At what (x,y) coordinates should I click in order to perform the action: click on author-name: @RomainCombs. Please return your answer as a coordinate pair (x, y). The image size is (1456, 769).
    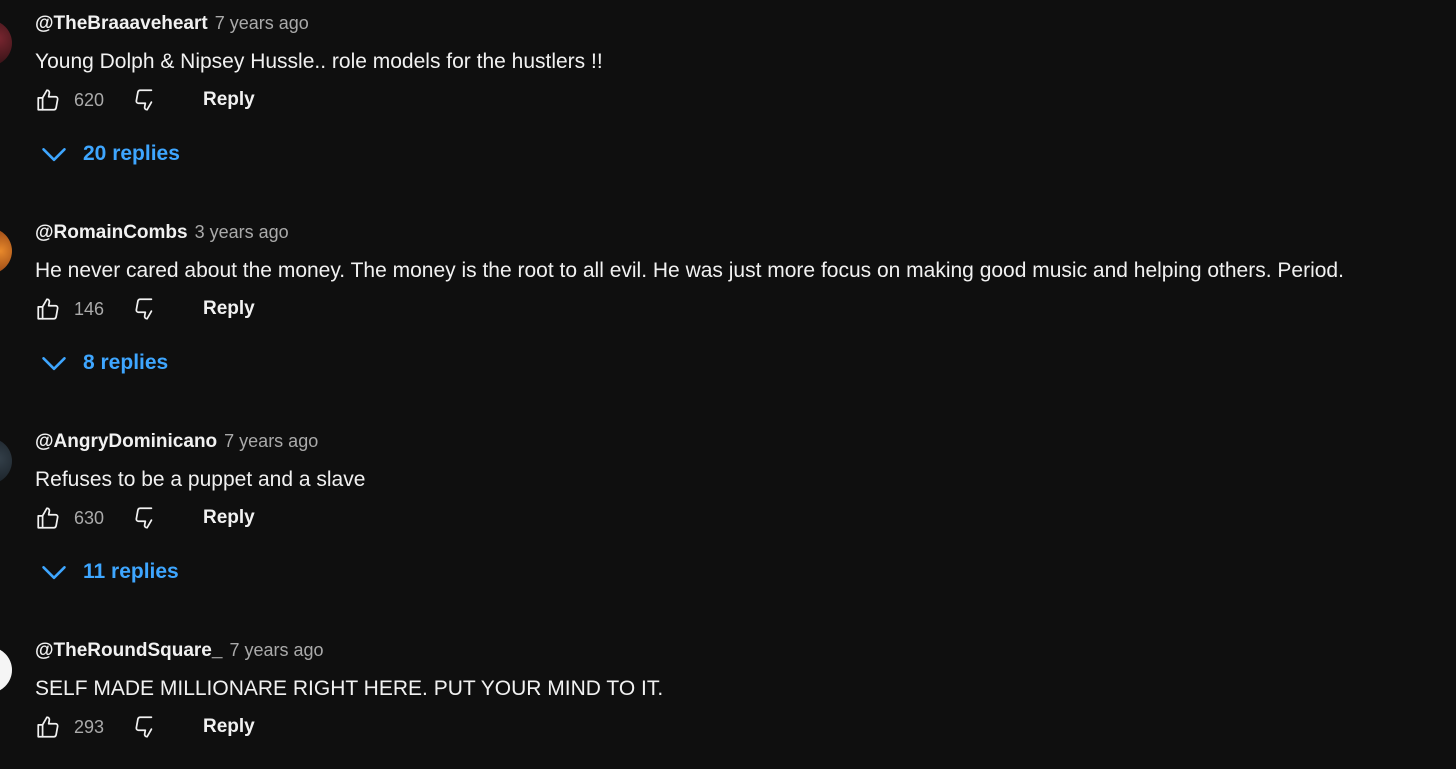
    Looking at the image, I should click on (111, 233).